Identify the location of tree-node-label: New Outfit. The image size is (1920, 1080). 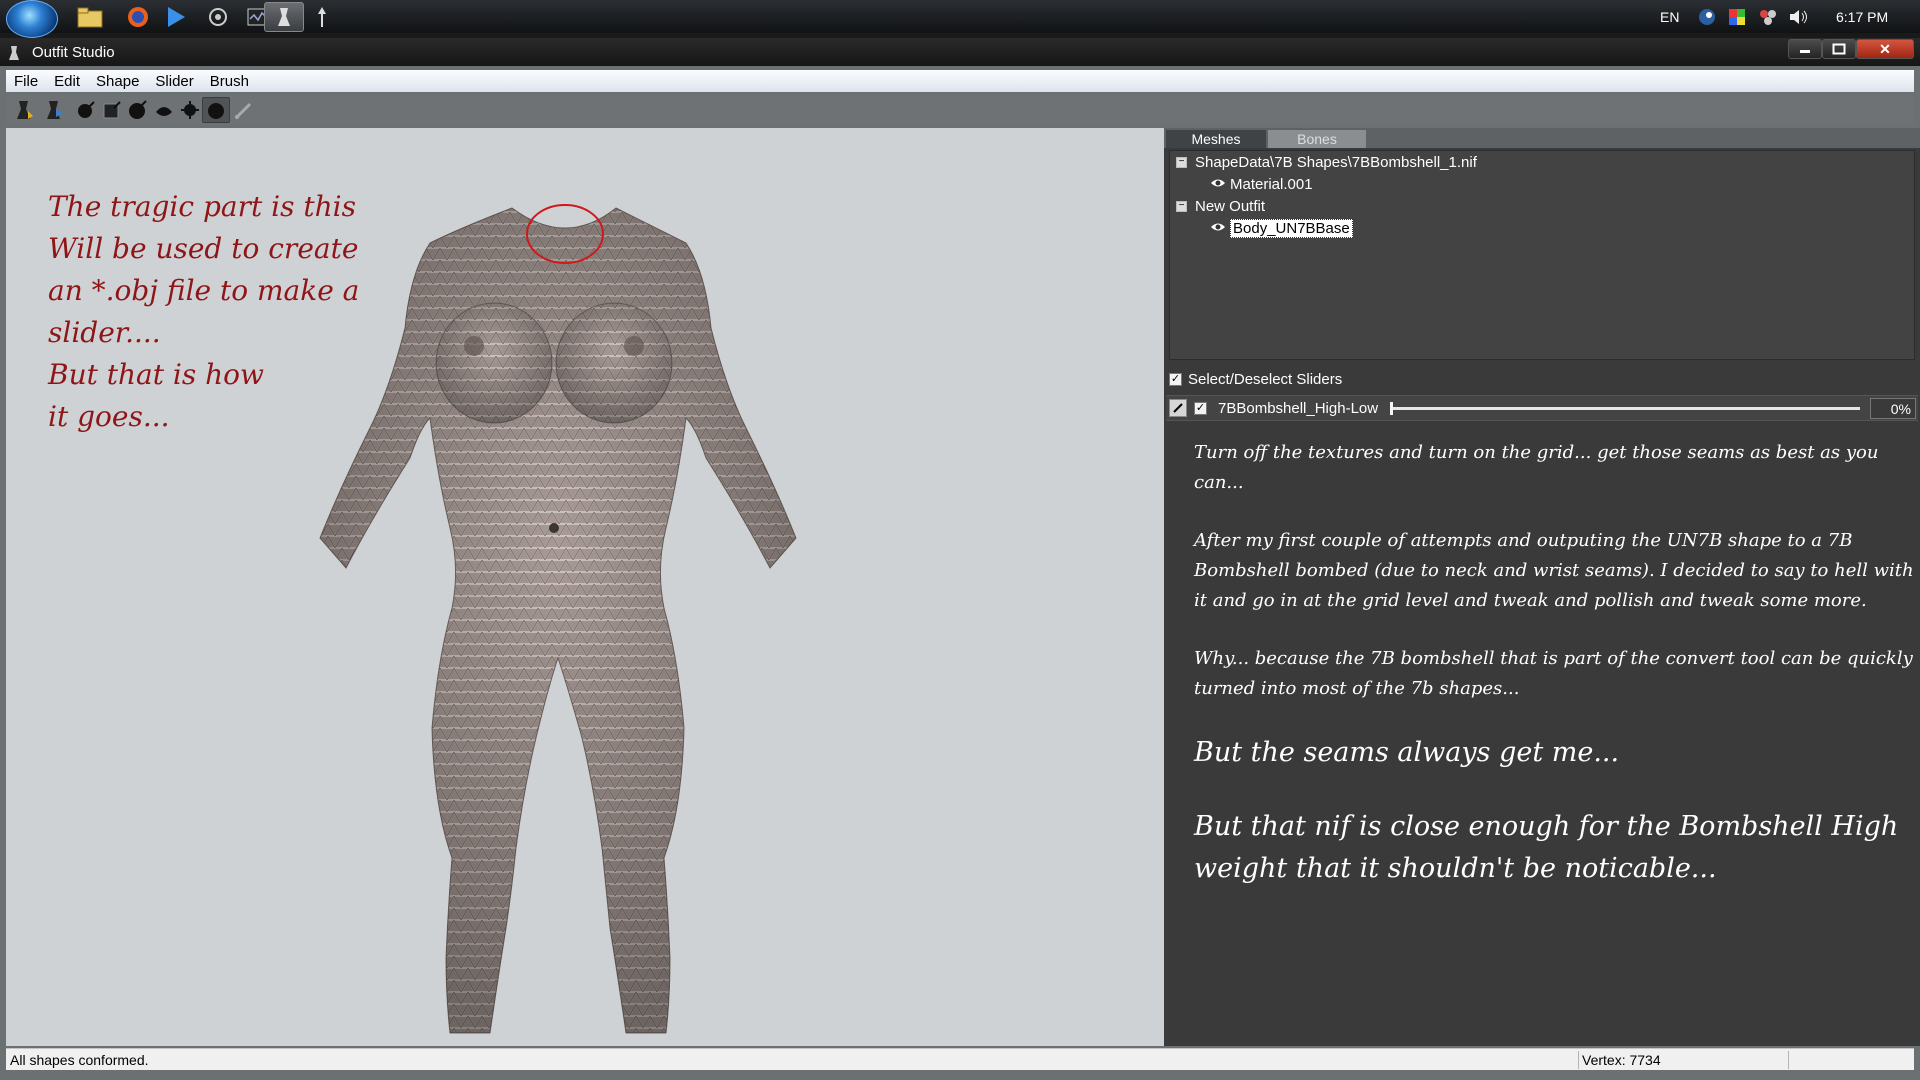
(1230, 206).